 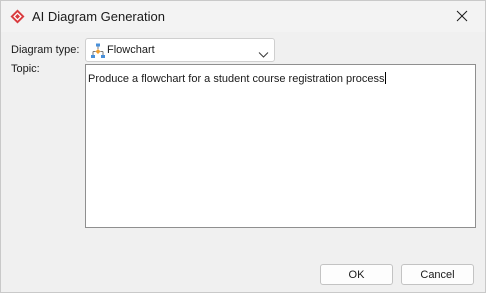 I want to click on close-button, so click(x=462, y=16).